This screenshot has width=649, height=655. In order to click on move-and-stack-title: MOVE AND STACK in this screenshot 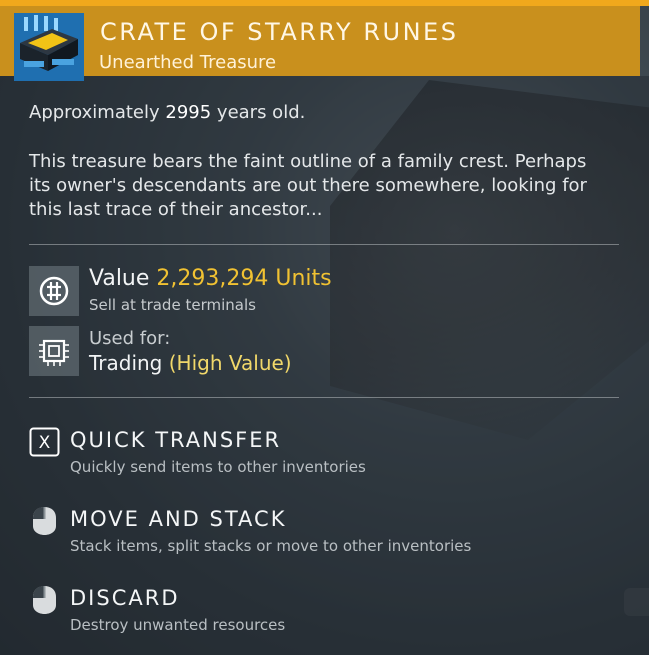, I will do `click(178, 519)`.